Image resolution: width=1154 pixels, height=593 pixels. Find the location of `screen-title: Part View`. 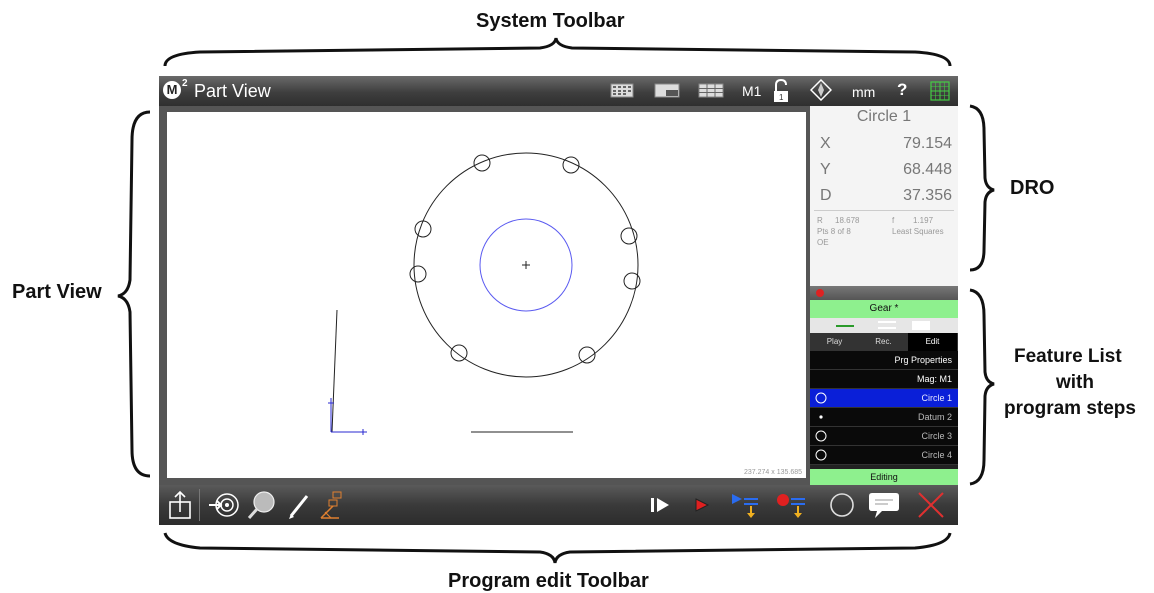

screen-title: Part View is located at coordinates (232, 91).